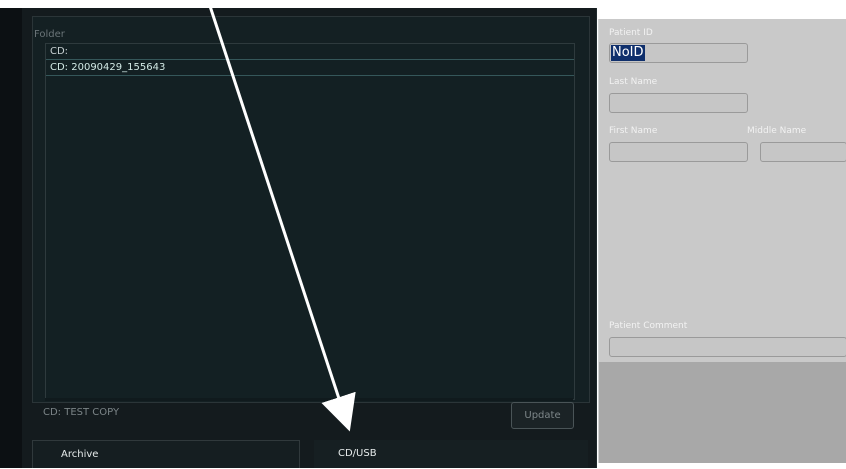  Describe the element at coordinates (633, 131) in the screenshot. I see `first-name-label: First Name` at that location.